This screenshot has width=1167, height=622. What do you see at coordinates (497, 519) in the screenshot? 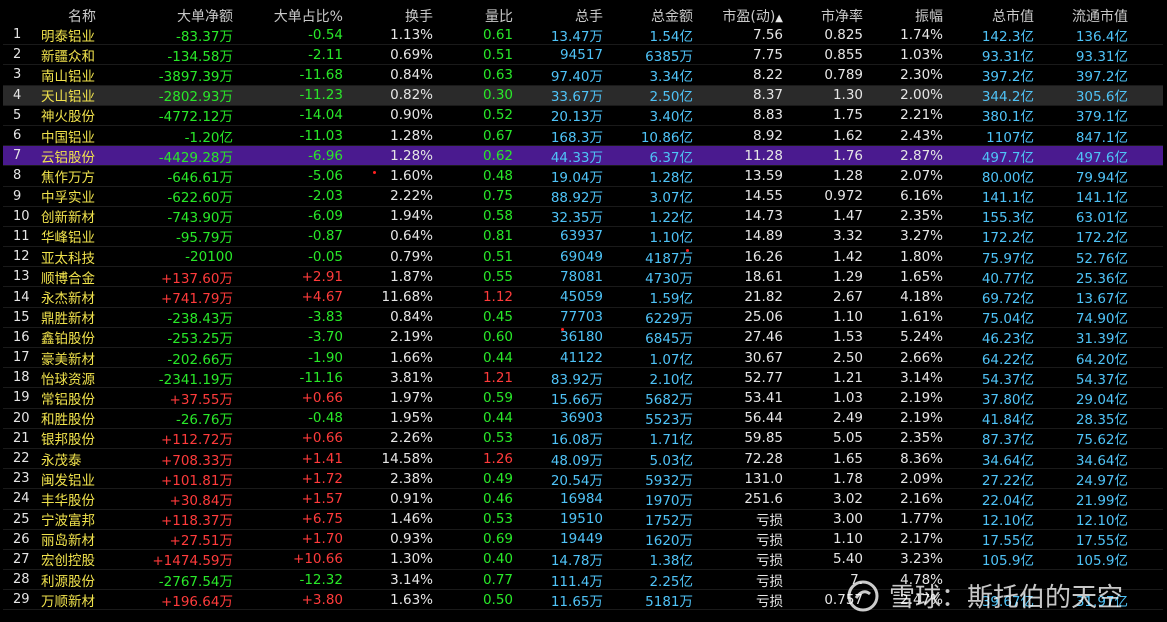
I see `volume-ratio: 0.53` at bounding box center [497, 519].